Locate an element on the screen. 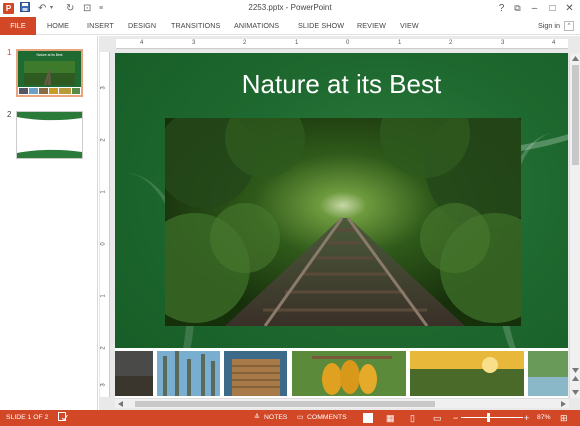 This screenshot has width=580, height=426. vertical-scrollbar is located at coordinates (574, 225).